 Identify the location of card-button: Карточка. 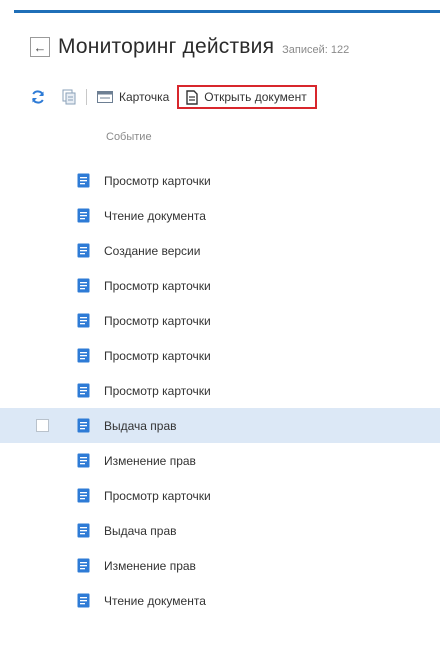
(133, 97).